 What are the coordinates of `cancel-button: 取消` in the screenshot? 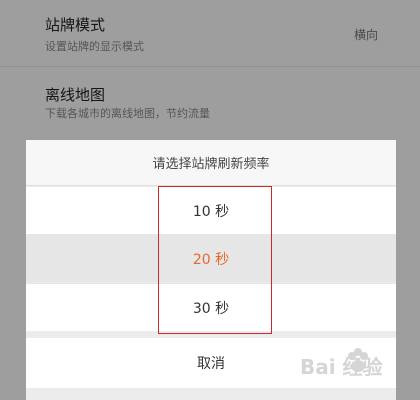 It's located at (211, 363).